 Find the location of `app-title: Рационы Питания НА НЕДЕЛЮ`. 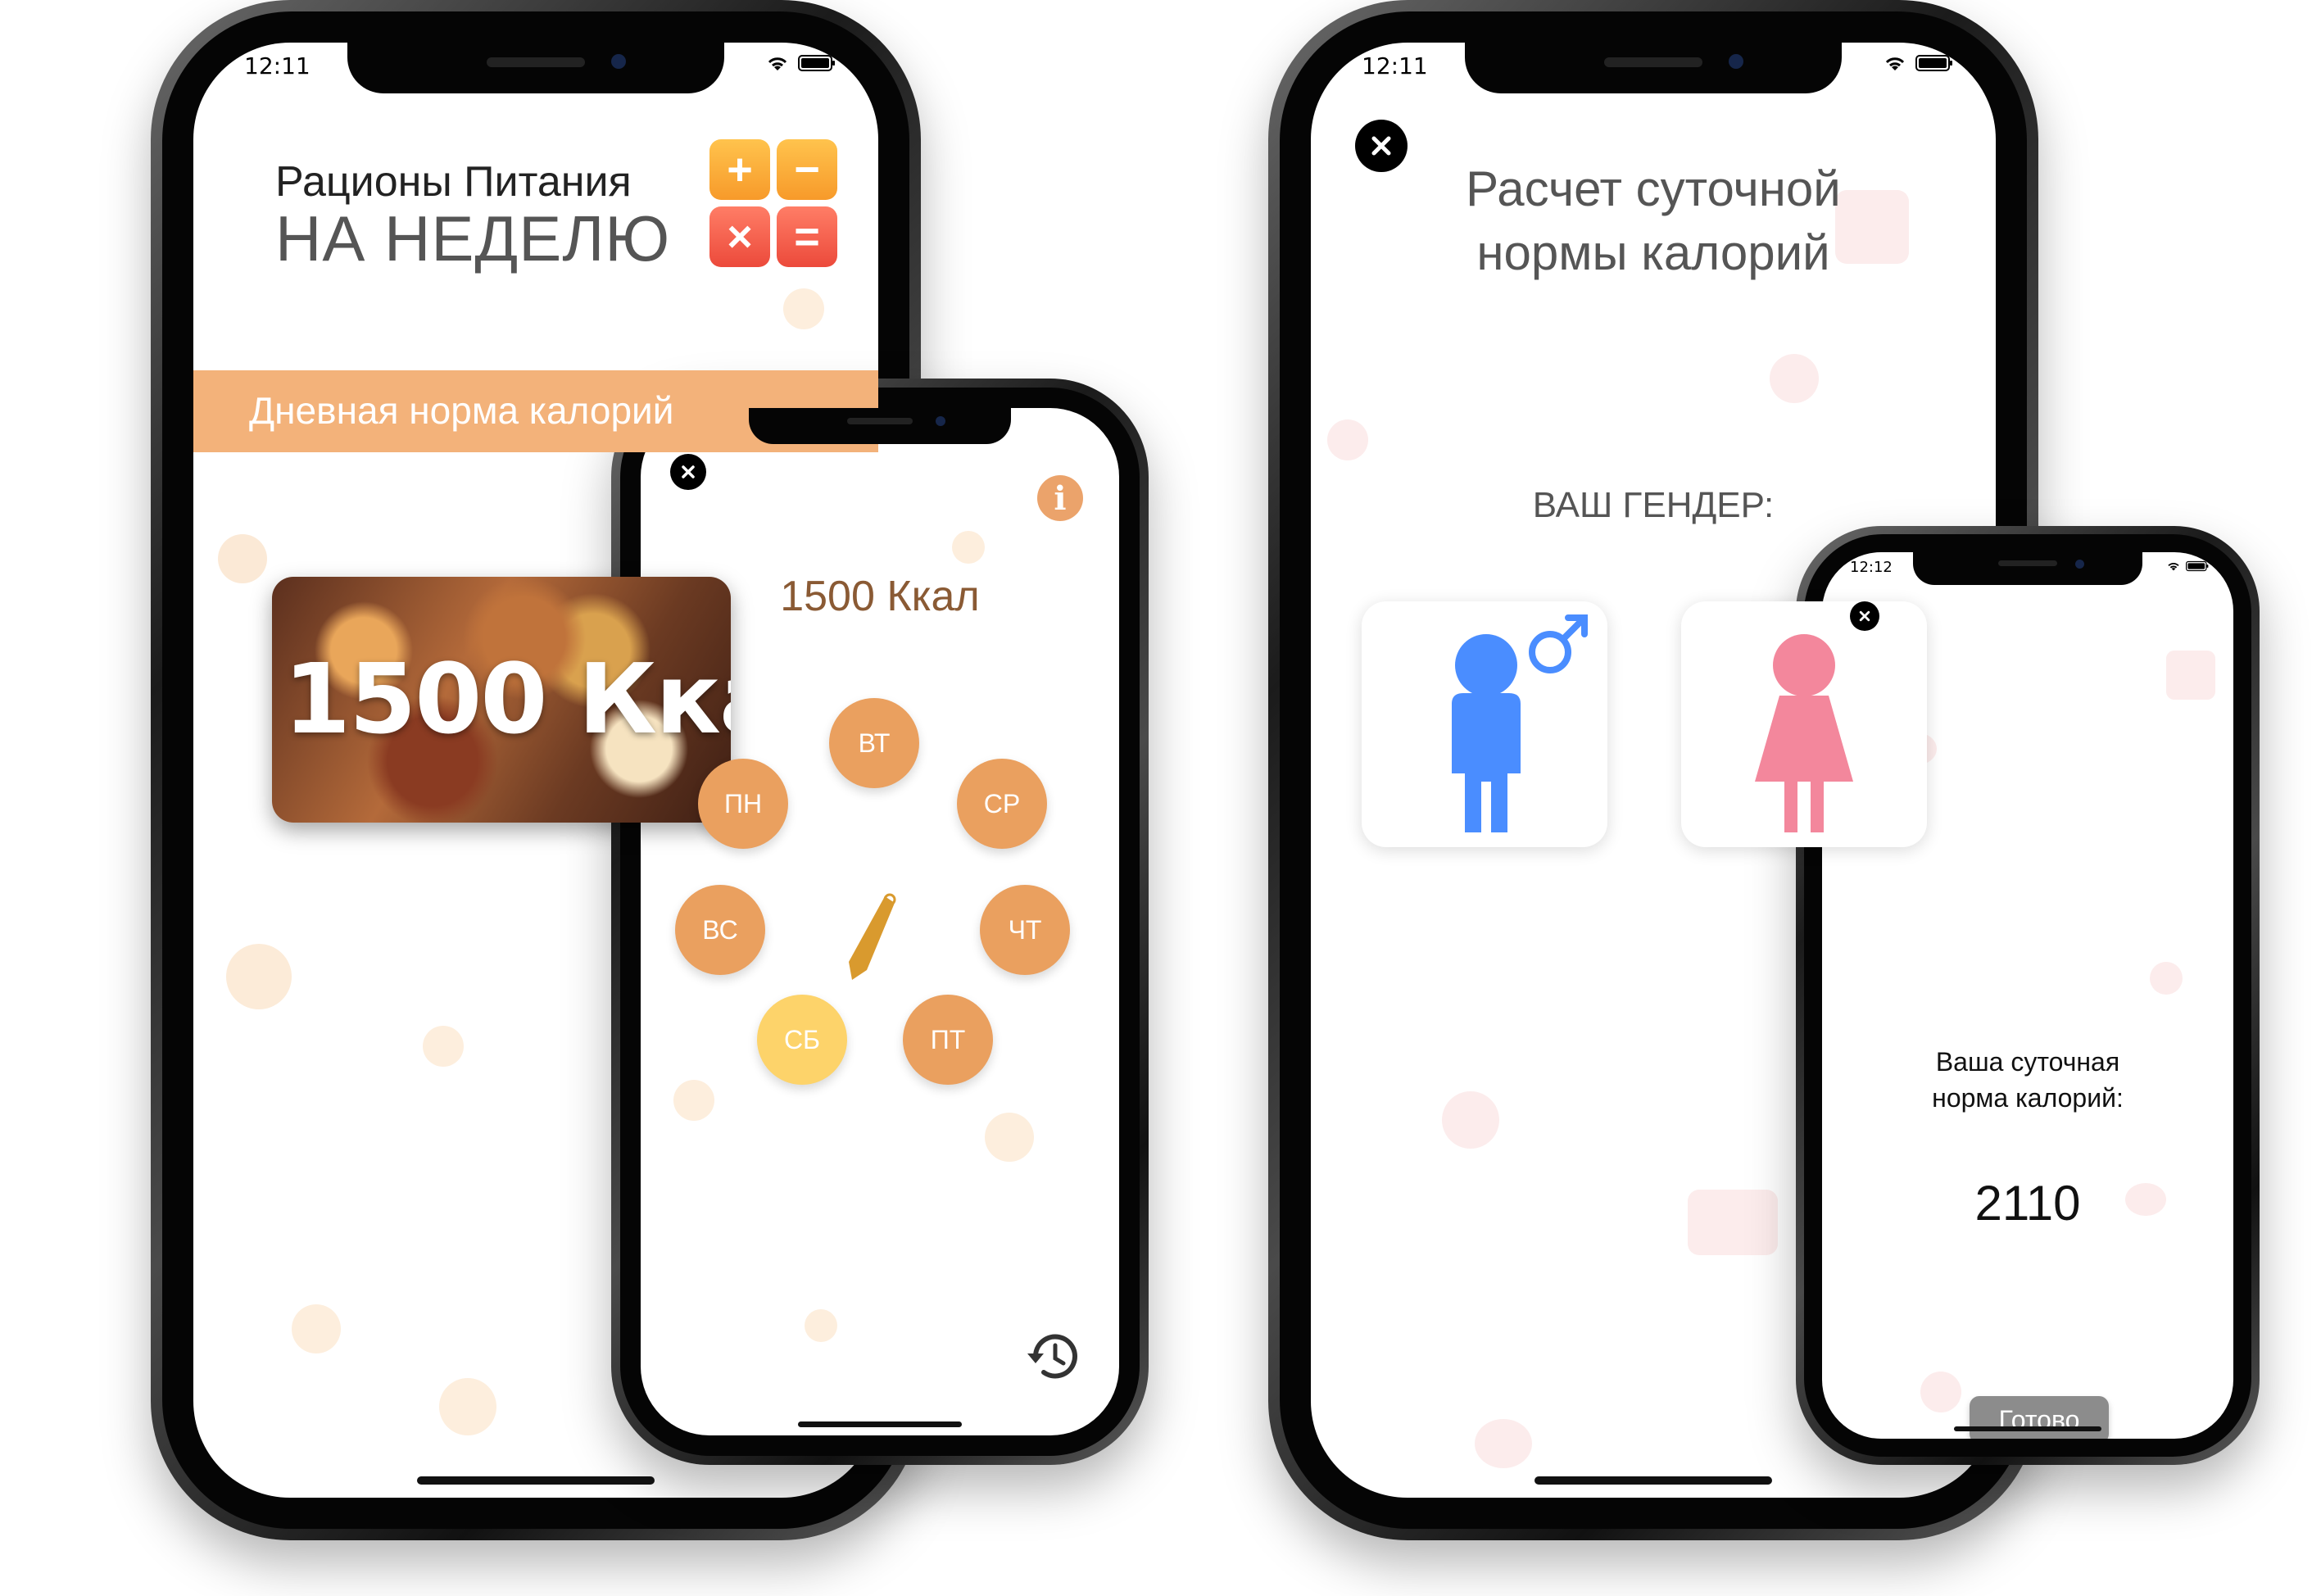

app-title: Рационы Питания НА НЕДЕЛЮ is located at coordinates (472, 216).